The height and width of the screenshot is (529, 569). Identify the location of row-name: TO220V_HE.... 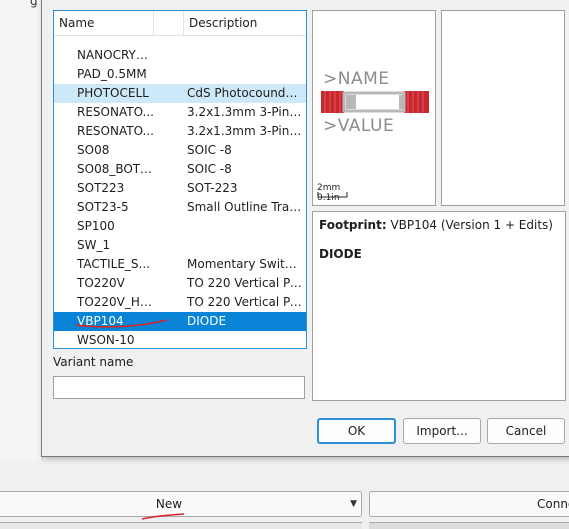
(115, 302).